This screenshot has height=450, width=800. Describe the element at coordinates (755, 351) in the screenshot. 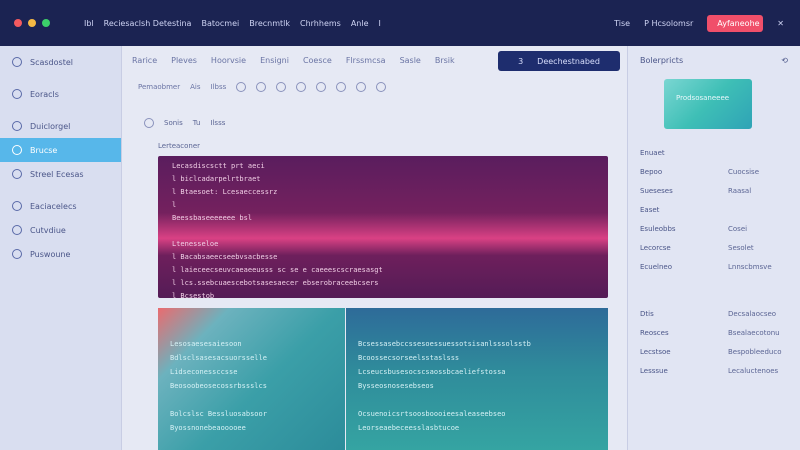

I see `property-value: Bespobleeduco` at that location.